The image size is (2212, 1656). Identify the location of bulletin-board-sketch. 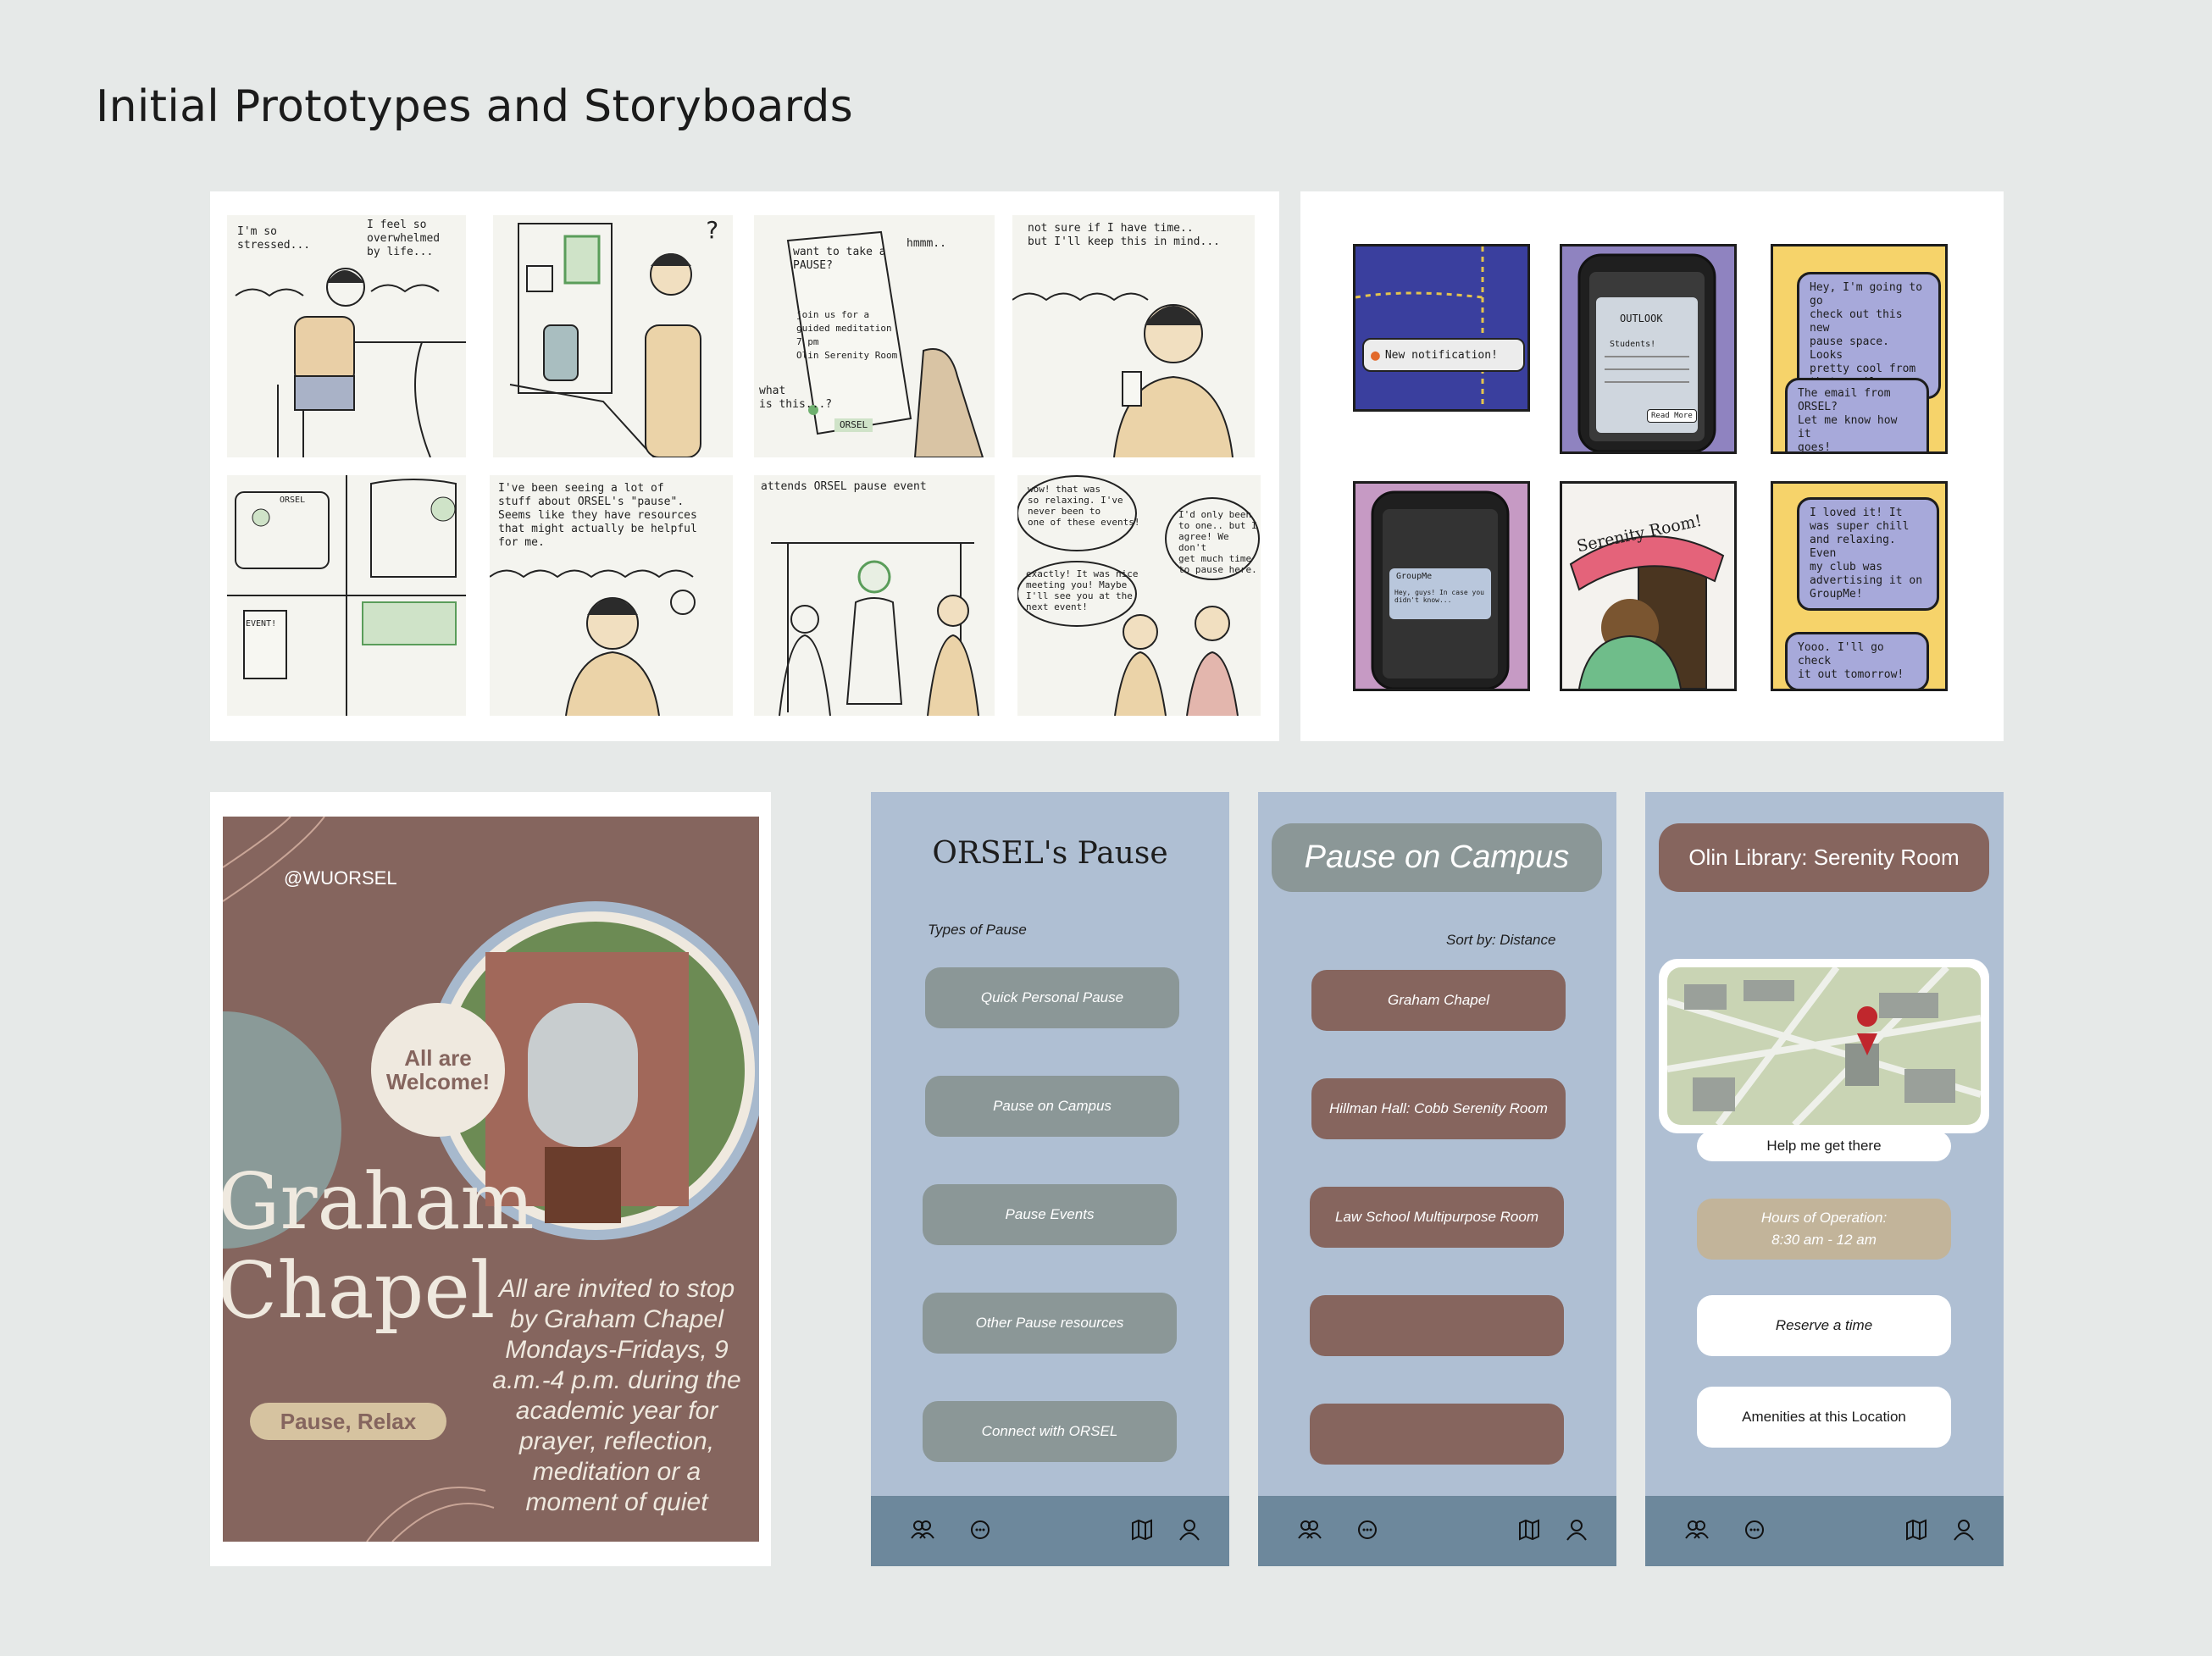
(605, 340).